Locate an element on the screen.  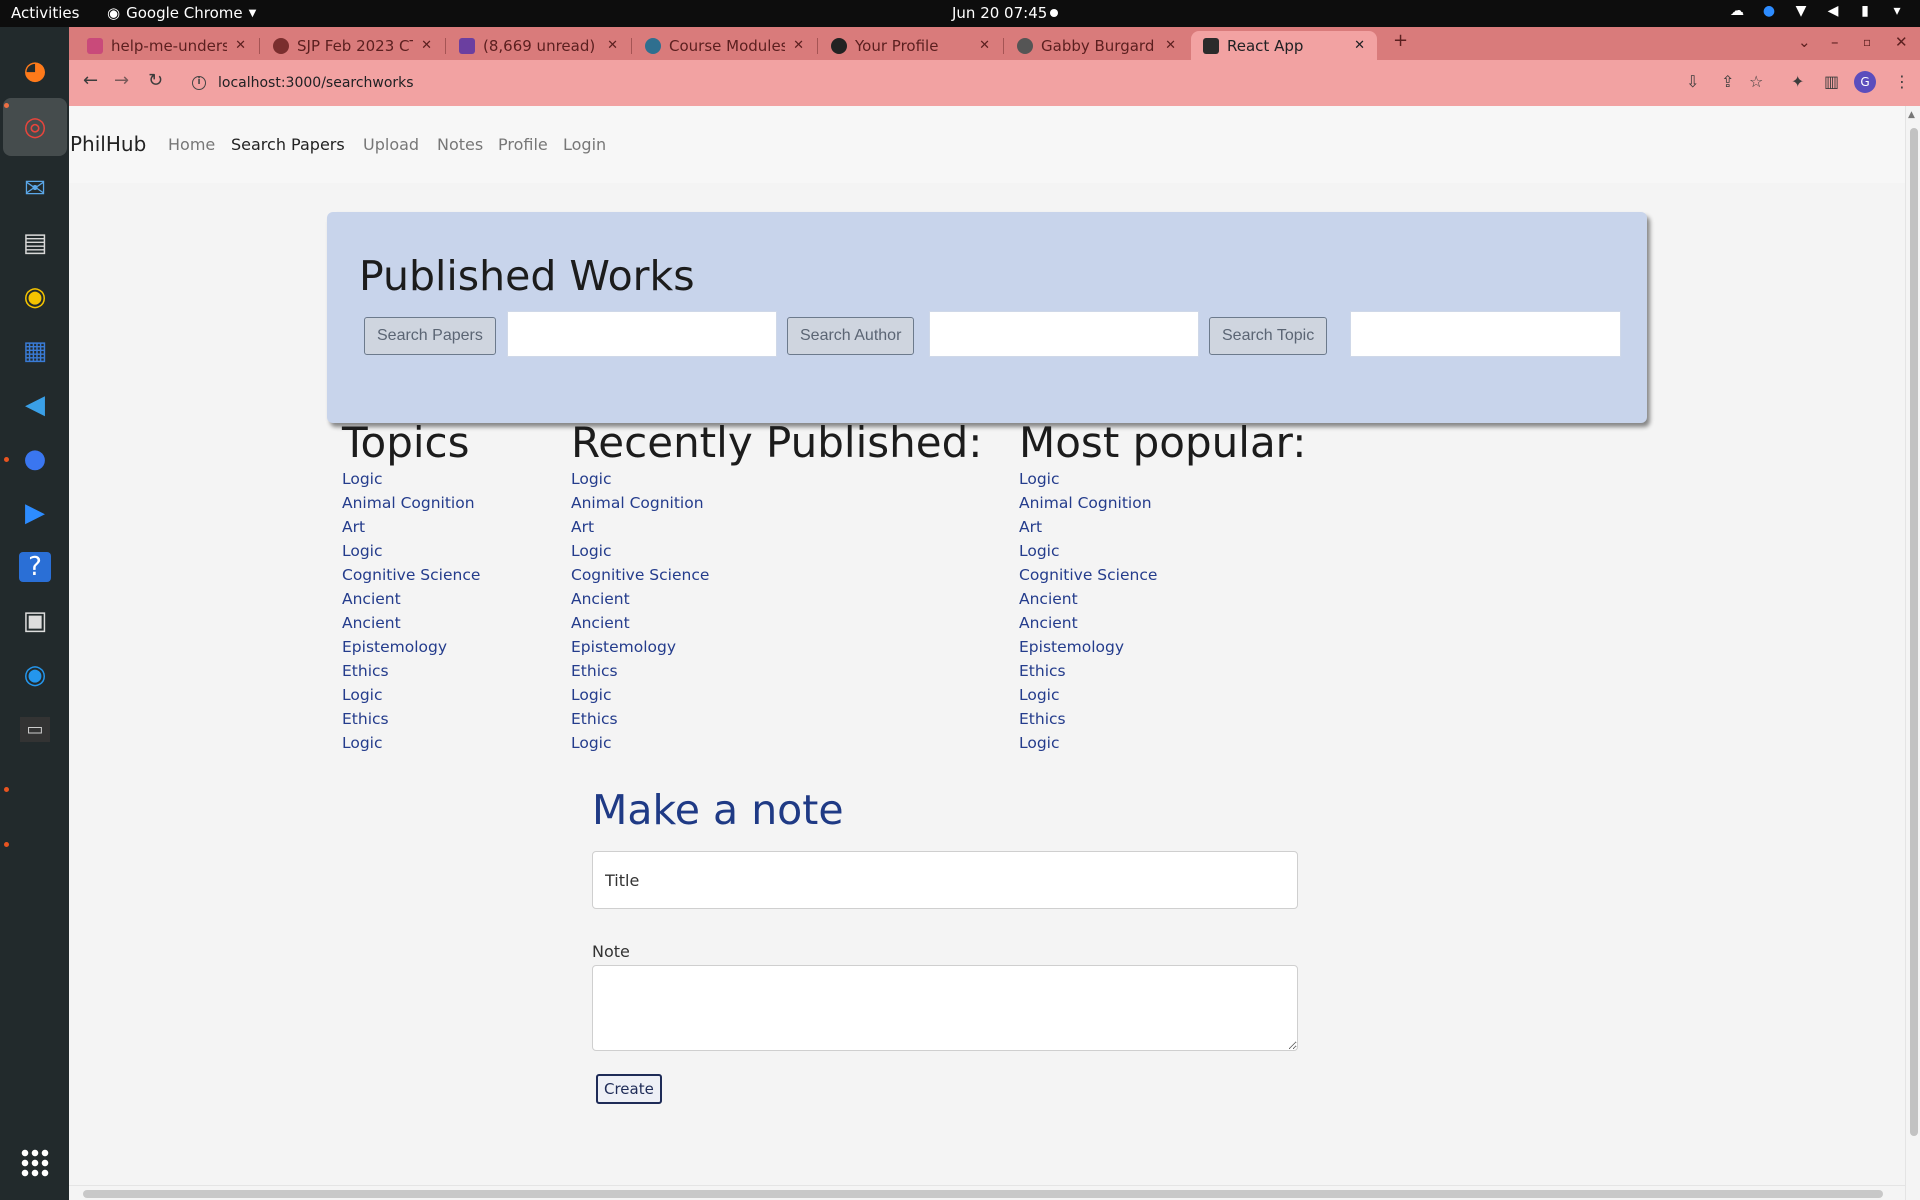
topic-link: Animal Cognition is located at coordinates (411, 504).